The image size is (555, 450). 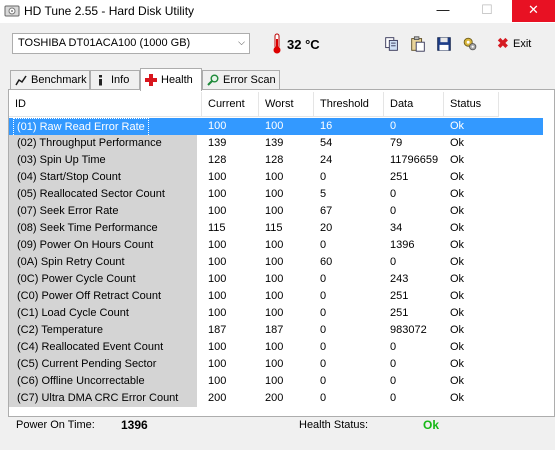 I want to click on tab-info: Info, so click(x=115, y=79).